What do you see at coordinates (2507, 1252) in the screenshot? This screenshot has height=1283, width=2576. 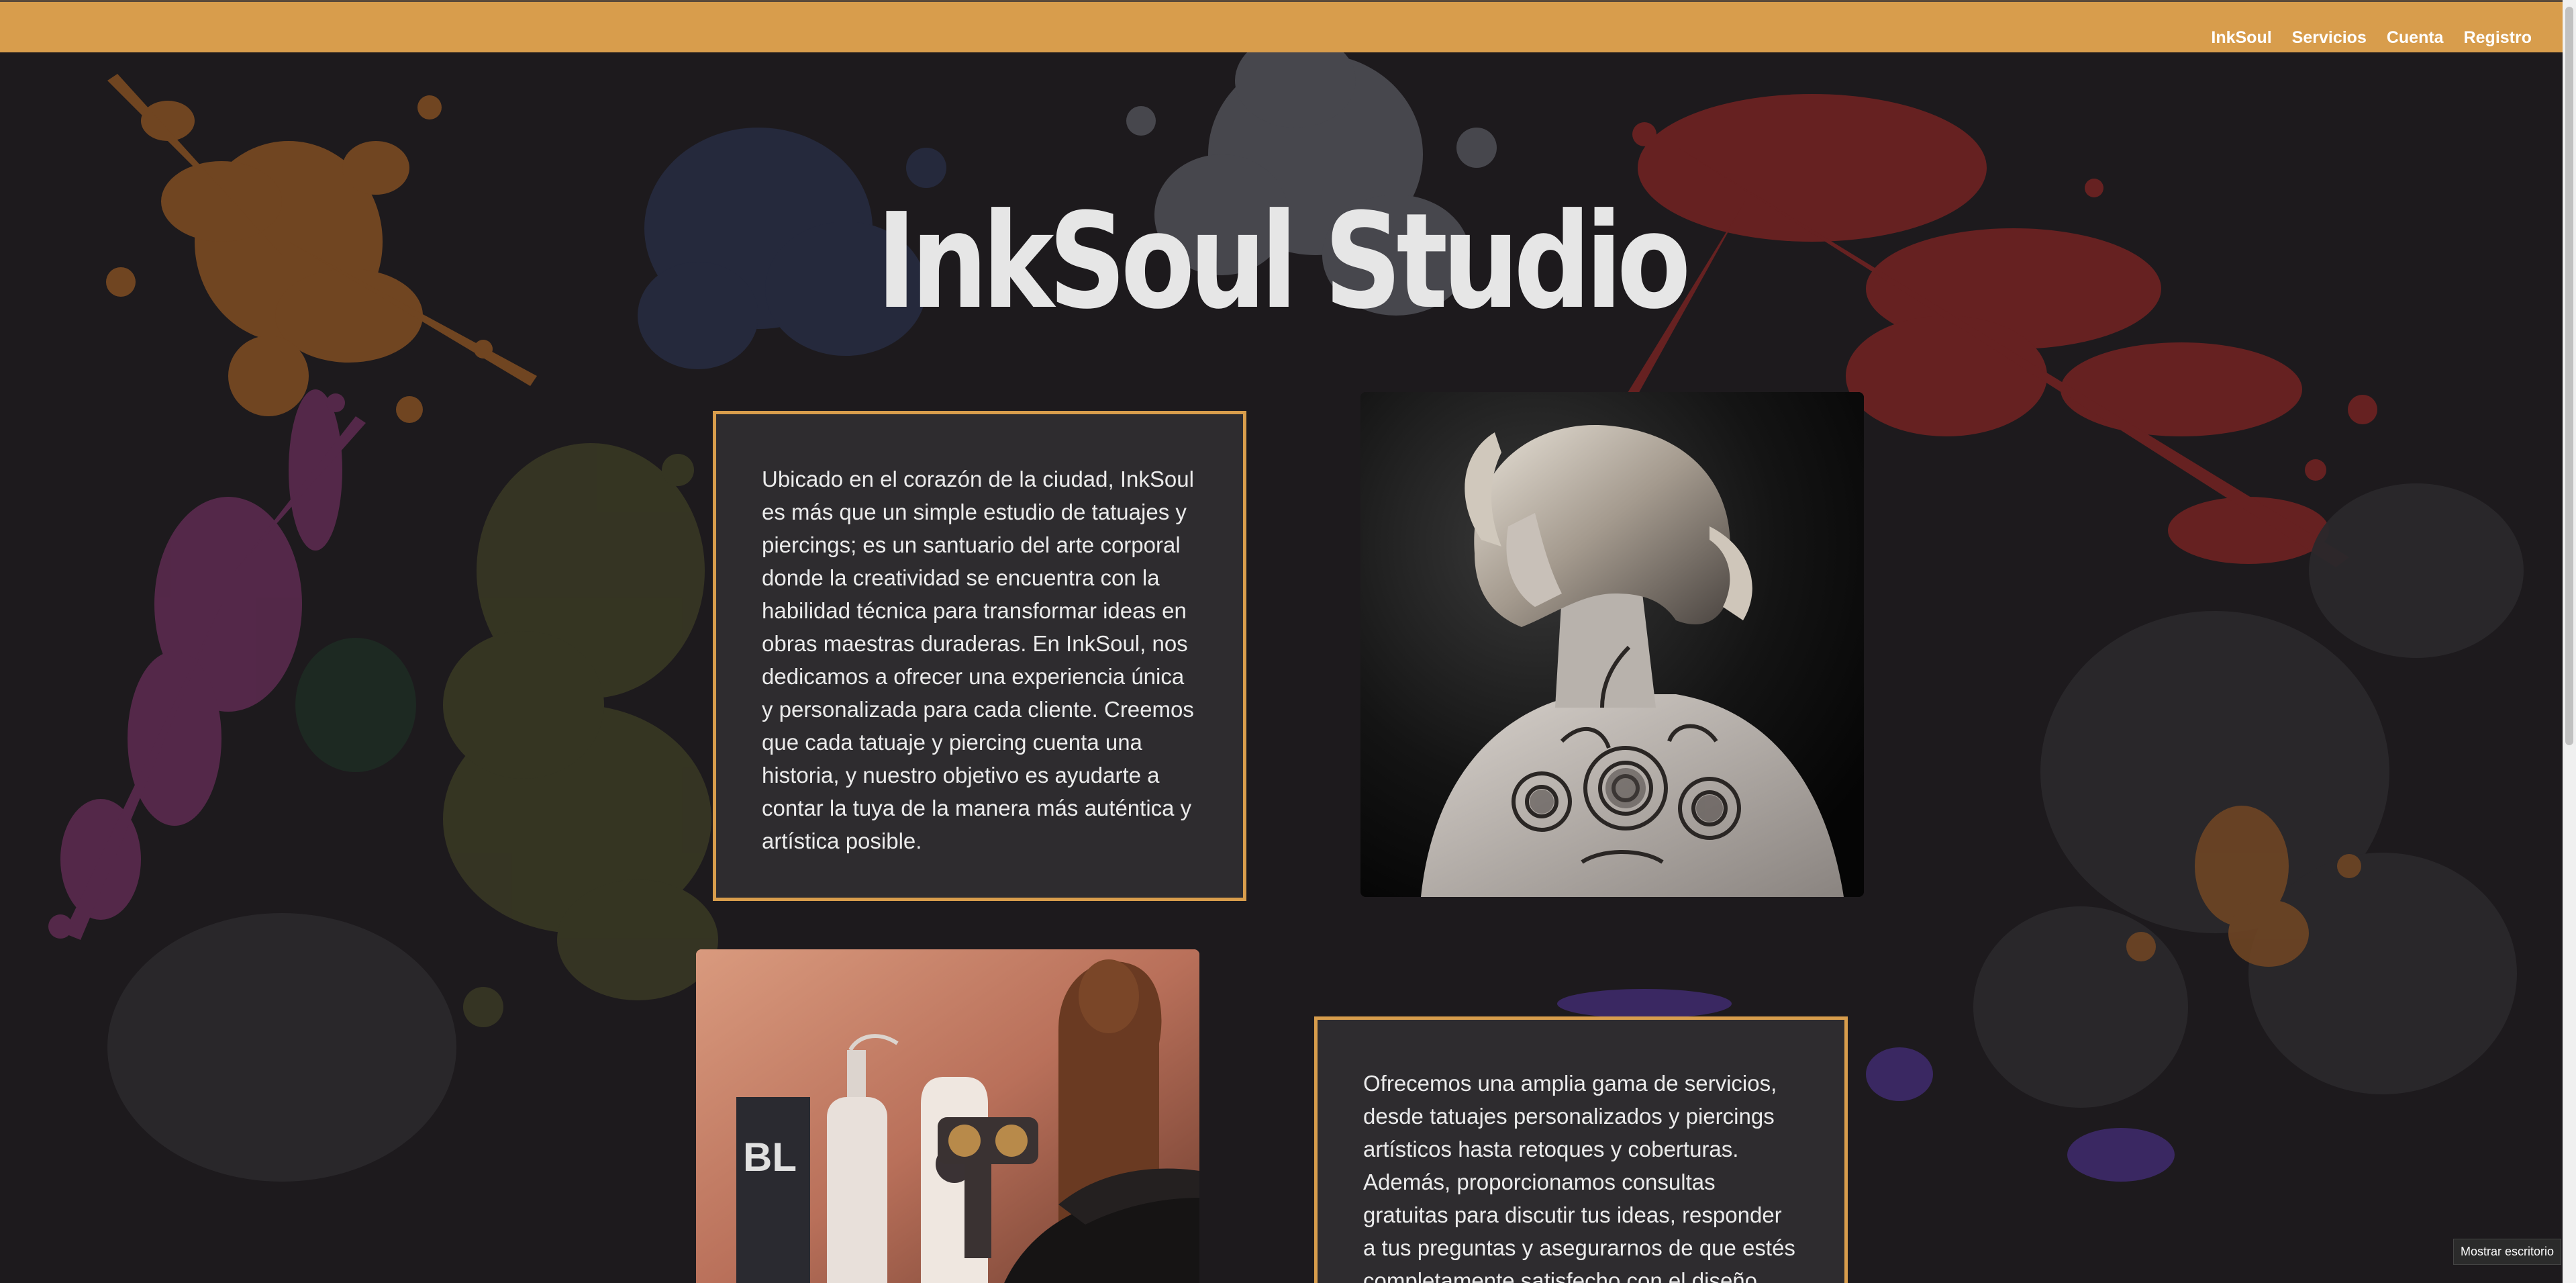 I see `show-desktop-tooltip: Mostrar escritorio` at bounding box center [2507, 1252].